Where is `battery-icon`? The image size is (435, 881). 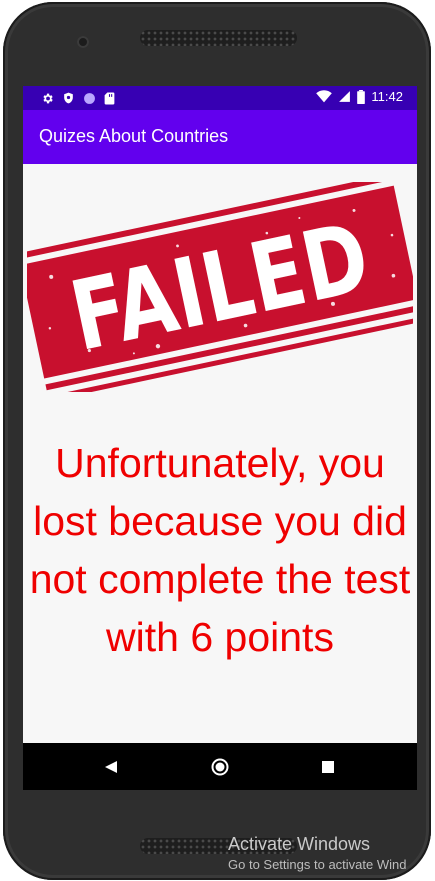 battery-icon is located at coordinates (361, 96).